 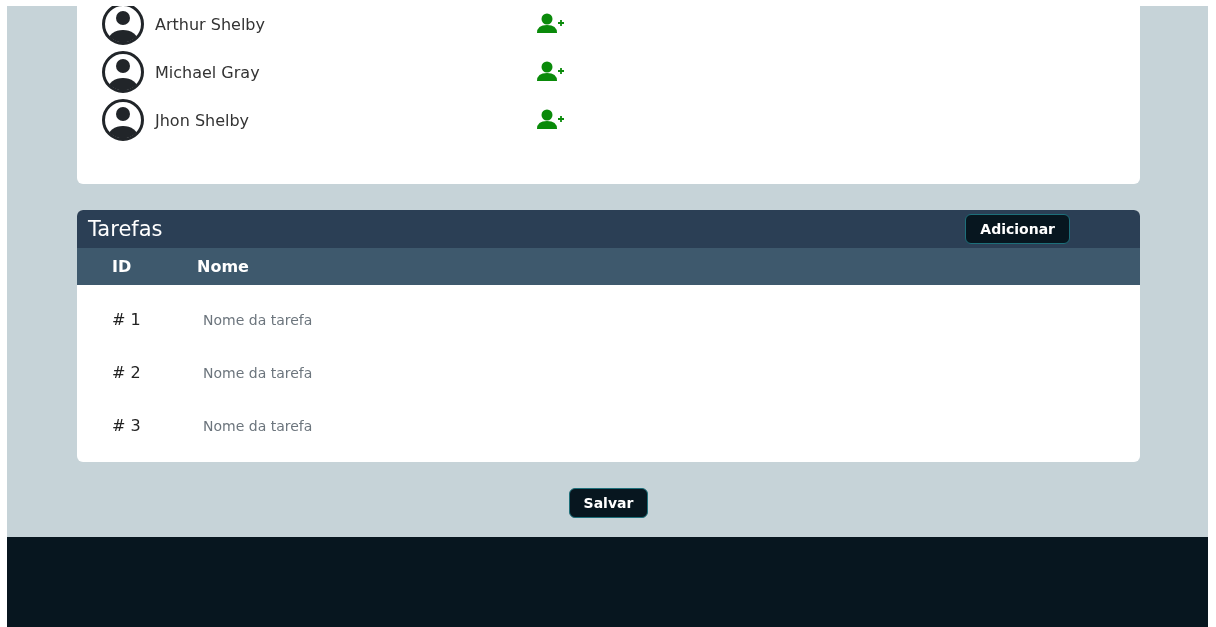 I want to click on save-button: Salvar, so click(x=608, y=503).